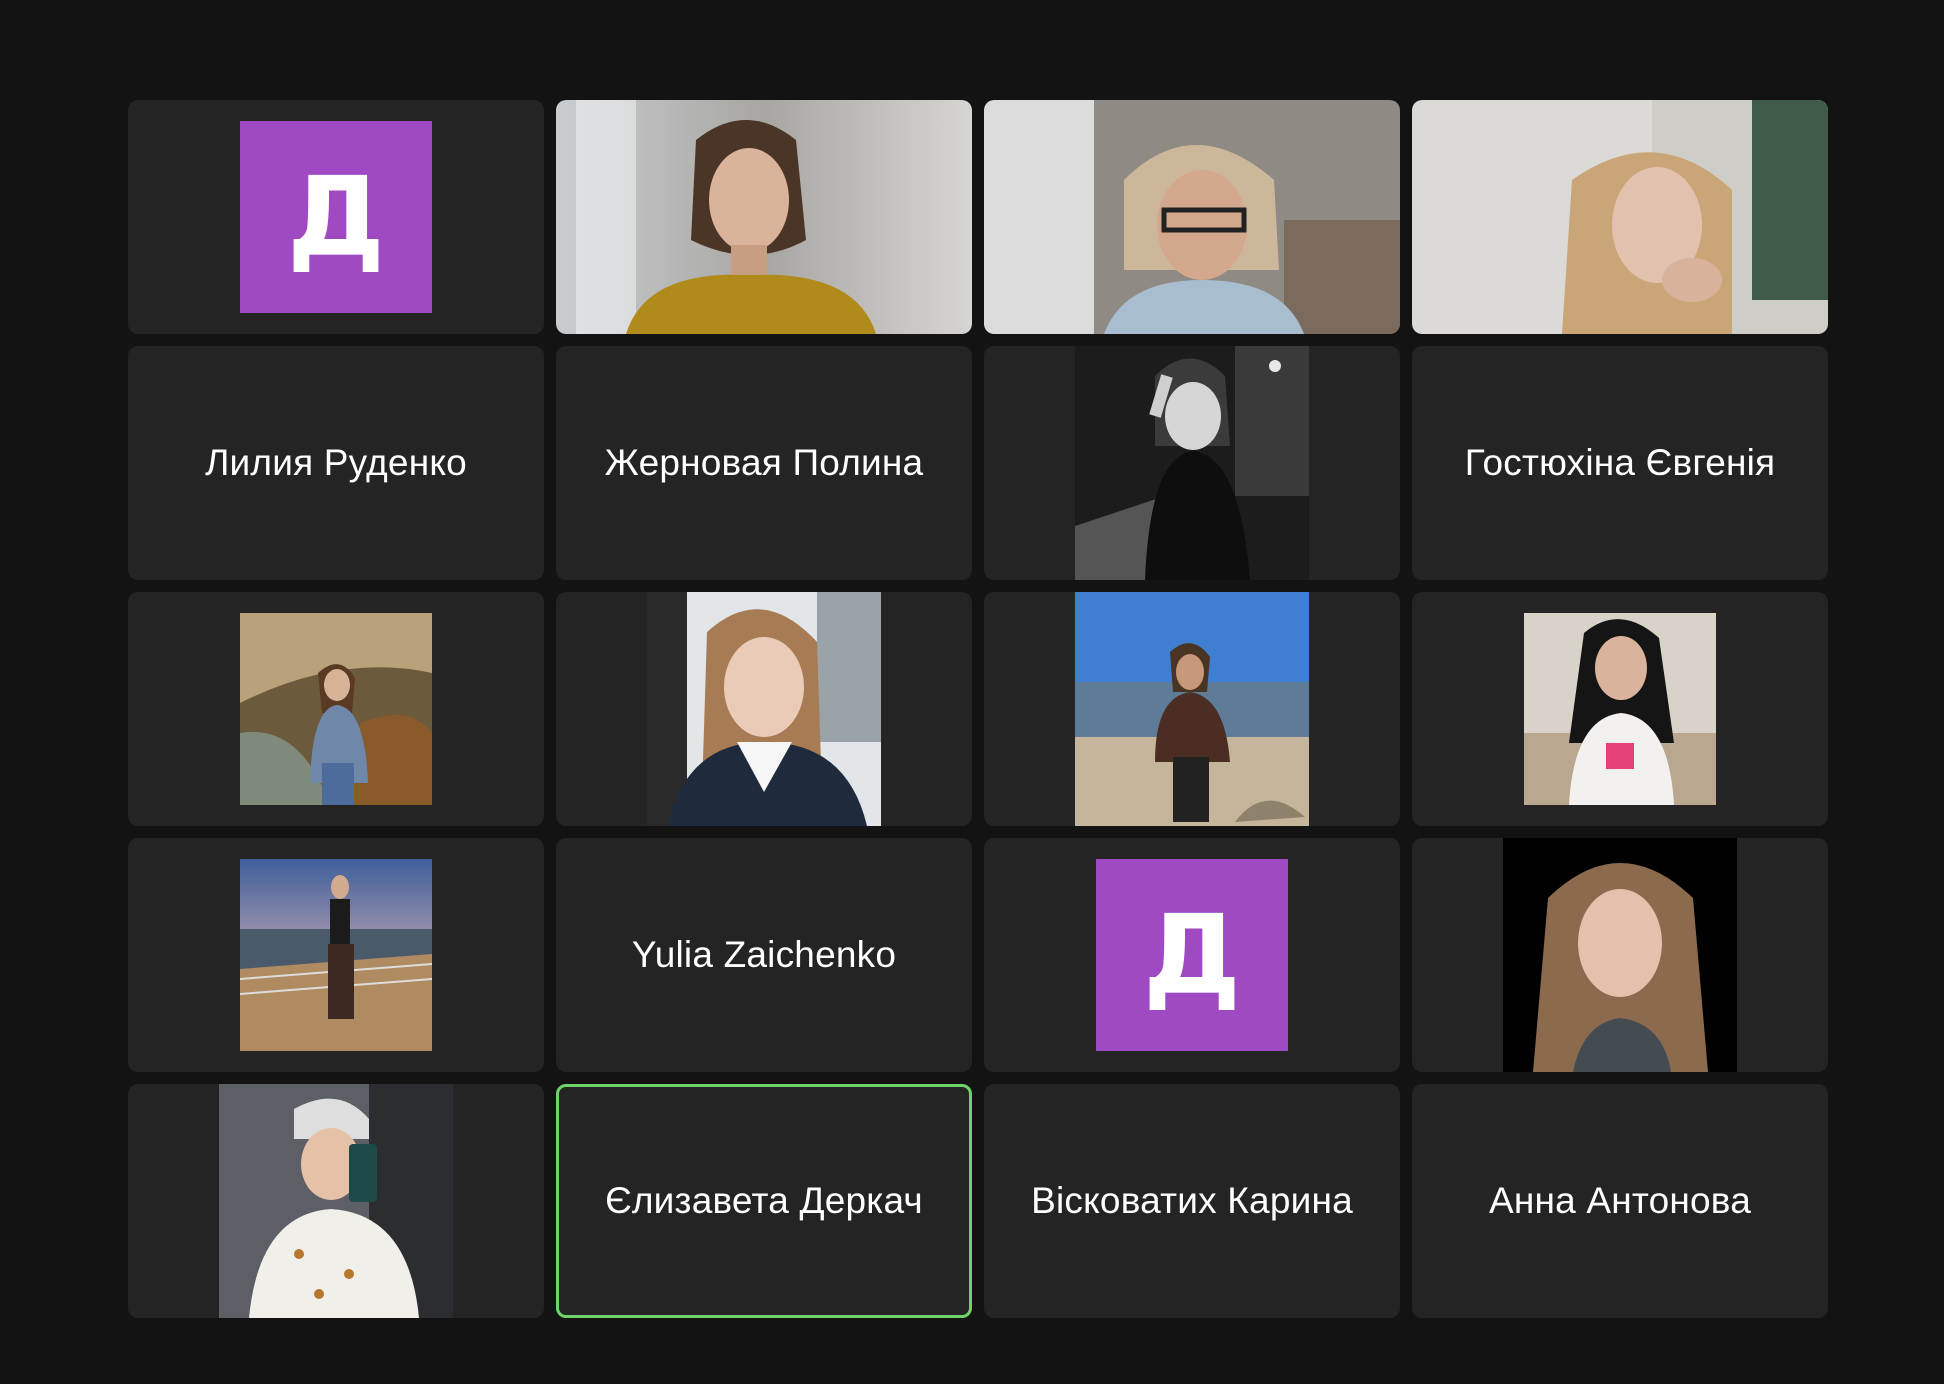 Image resolution: width=1944 pixels, height=1384 pixels. I want to click on participant-tile: Лилия Руденко, so click(336, 463).